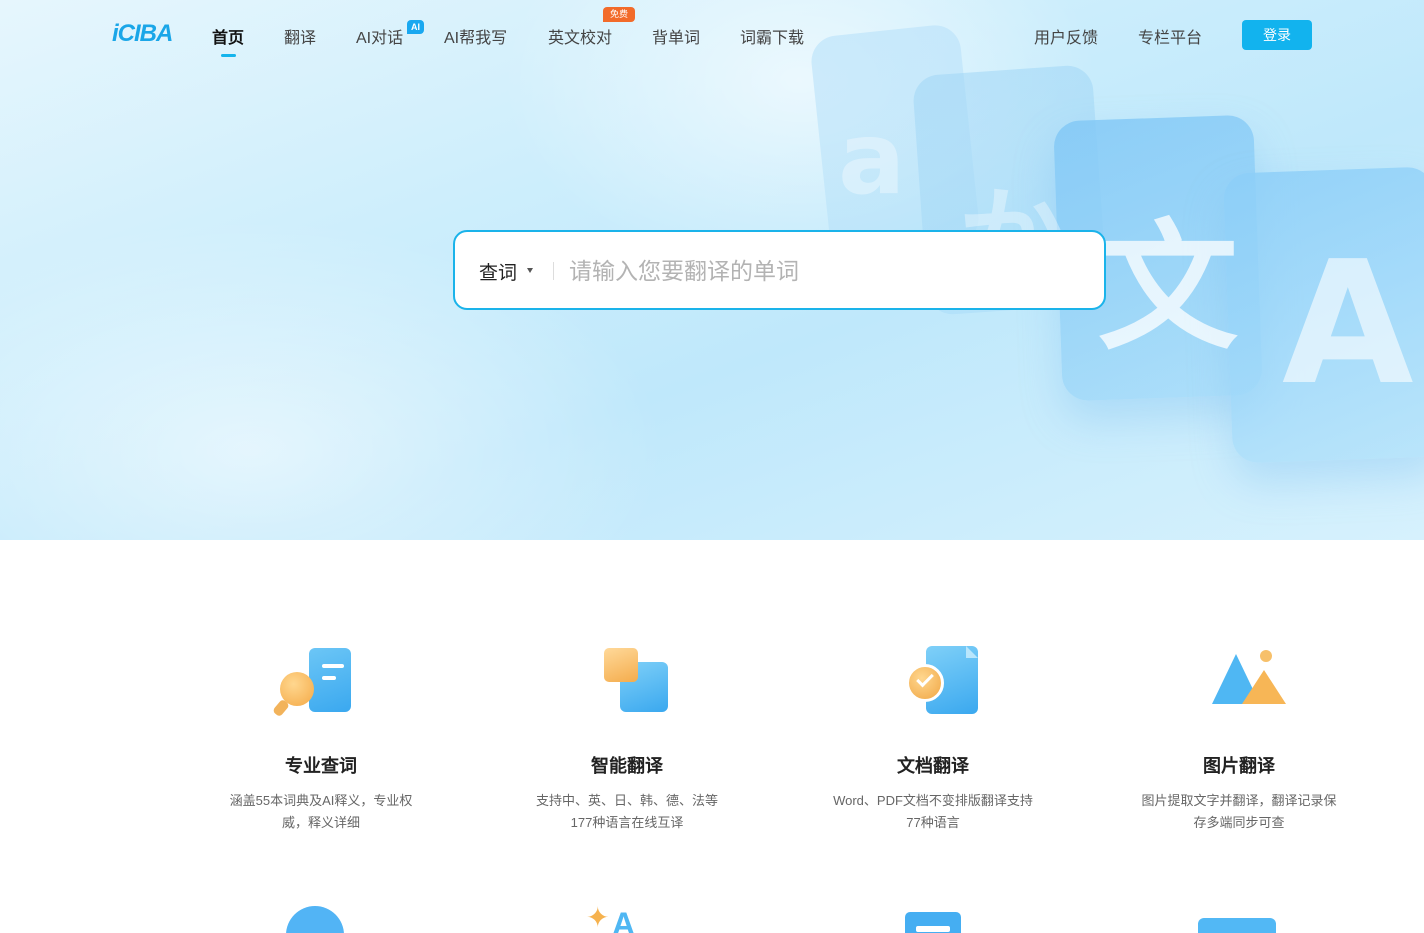 The height and width of the screenshot is (933, 1424). What do you see at coordinates (627, 737) in the screenshot?
I see `feature-card-smart-translate: 智能翻译 支持中、英、日、韩、德、法等177种语言在线互译` at bounding box center [627, 737].